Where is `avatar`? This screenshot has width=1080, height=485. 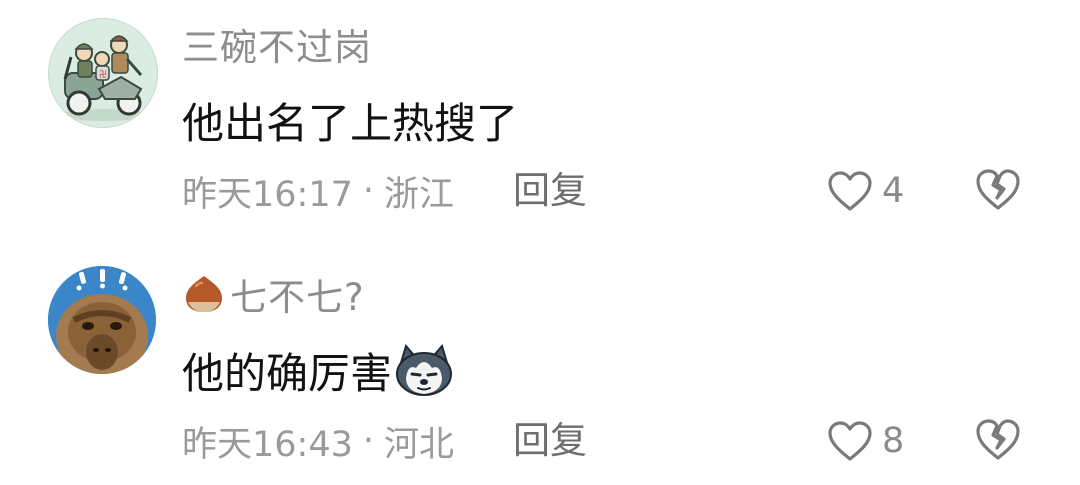 avatar is located at coordinates (102, 320).